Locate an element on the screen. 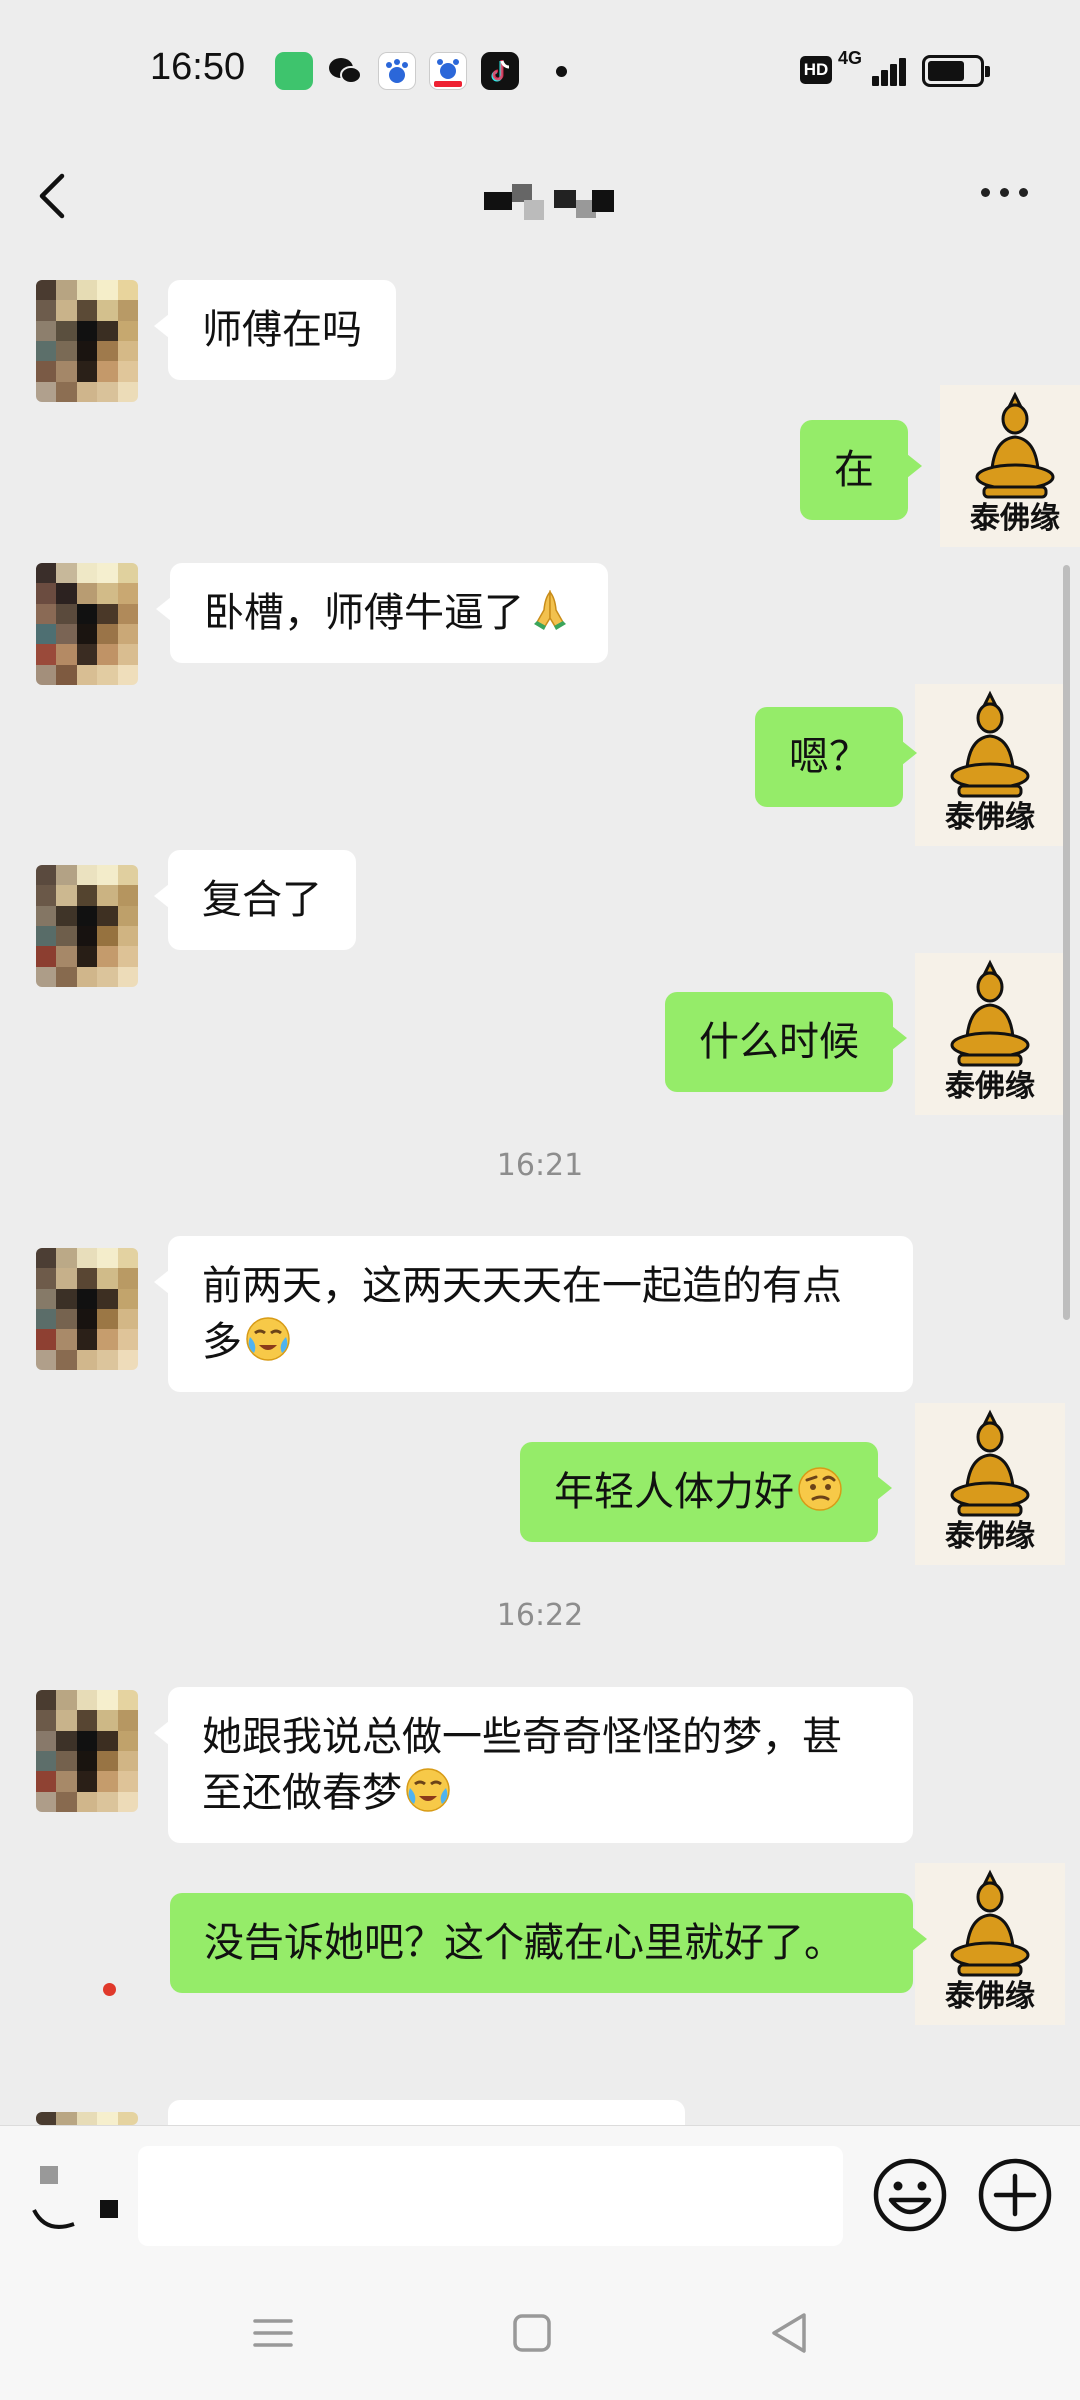 The image size is (1080, 2400). message-text: 复合了 is located at coordinates (262, 900).